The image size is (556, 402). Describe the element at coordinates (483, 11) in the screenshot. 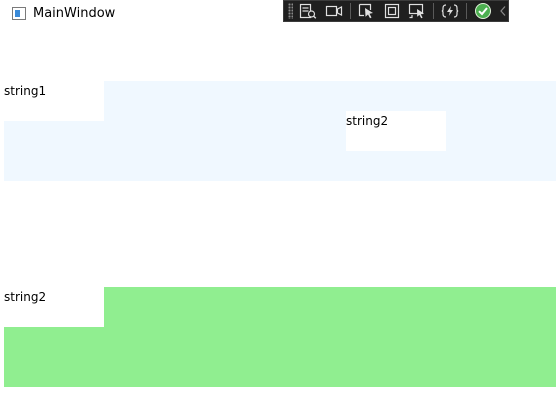

I see `status-ok-icon` at that location.